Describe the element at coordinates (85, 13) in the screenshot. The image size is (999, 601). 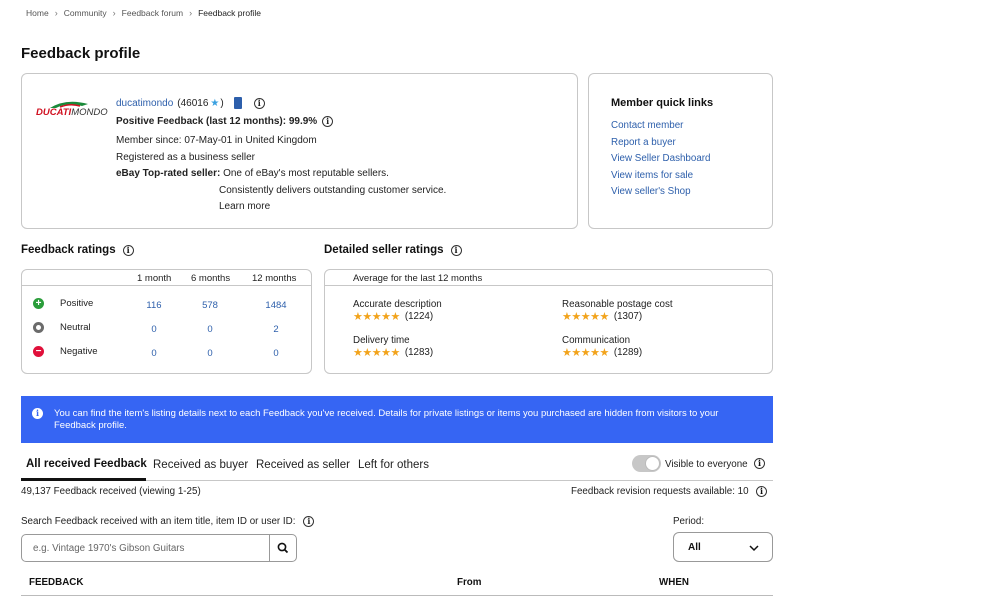
I see `breadcrumb-community: Community` at that location.